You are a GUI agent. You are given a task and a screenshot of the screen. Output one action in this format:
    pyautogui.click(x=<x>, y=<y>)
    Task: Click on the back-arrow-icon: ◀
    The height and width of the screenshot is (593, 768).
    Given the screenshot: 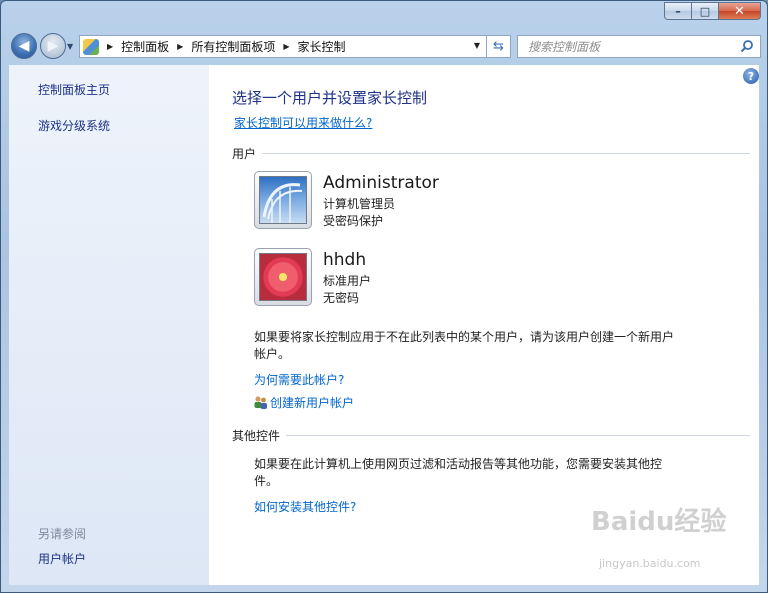 What is the action you would take?
    pyautogui.click(x=24, y=46)
    